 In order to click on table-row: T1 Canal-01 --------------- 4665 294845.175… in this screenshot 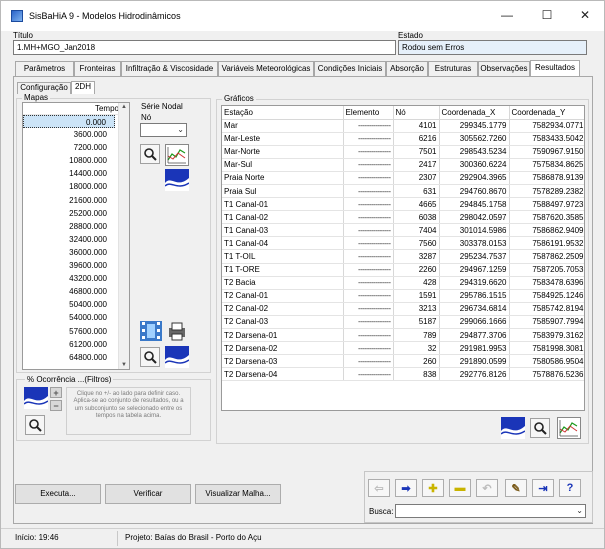, I will do `click(403, 204)`.